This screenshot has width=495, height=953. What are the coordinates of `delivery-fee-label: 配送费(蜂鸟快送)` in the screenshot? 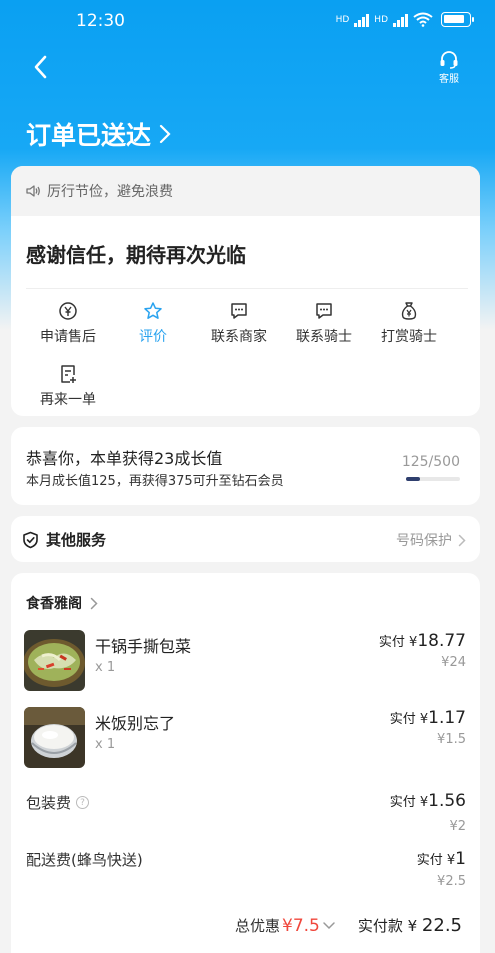 It's located at (84, 859).